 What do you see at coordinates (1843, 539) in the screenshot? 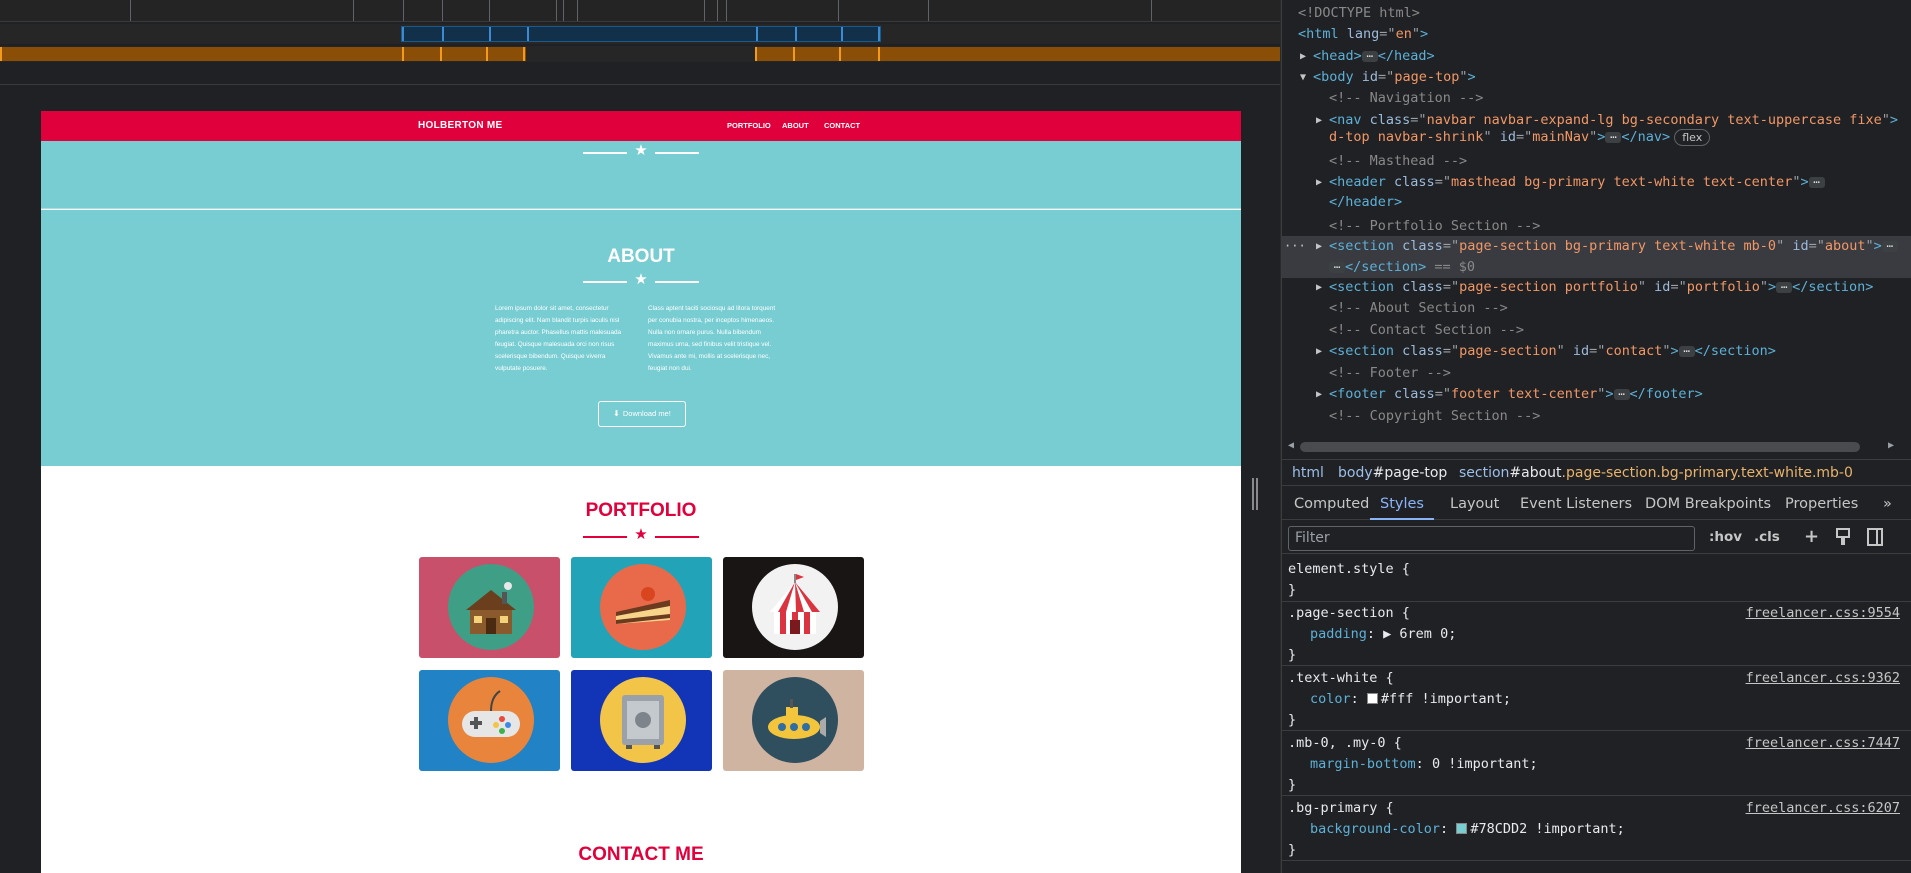
I see `paint-brush-icon` at bounding box center [1843, 539].